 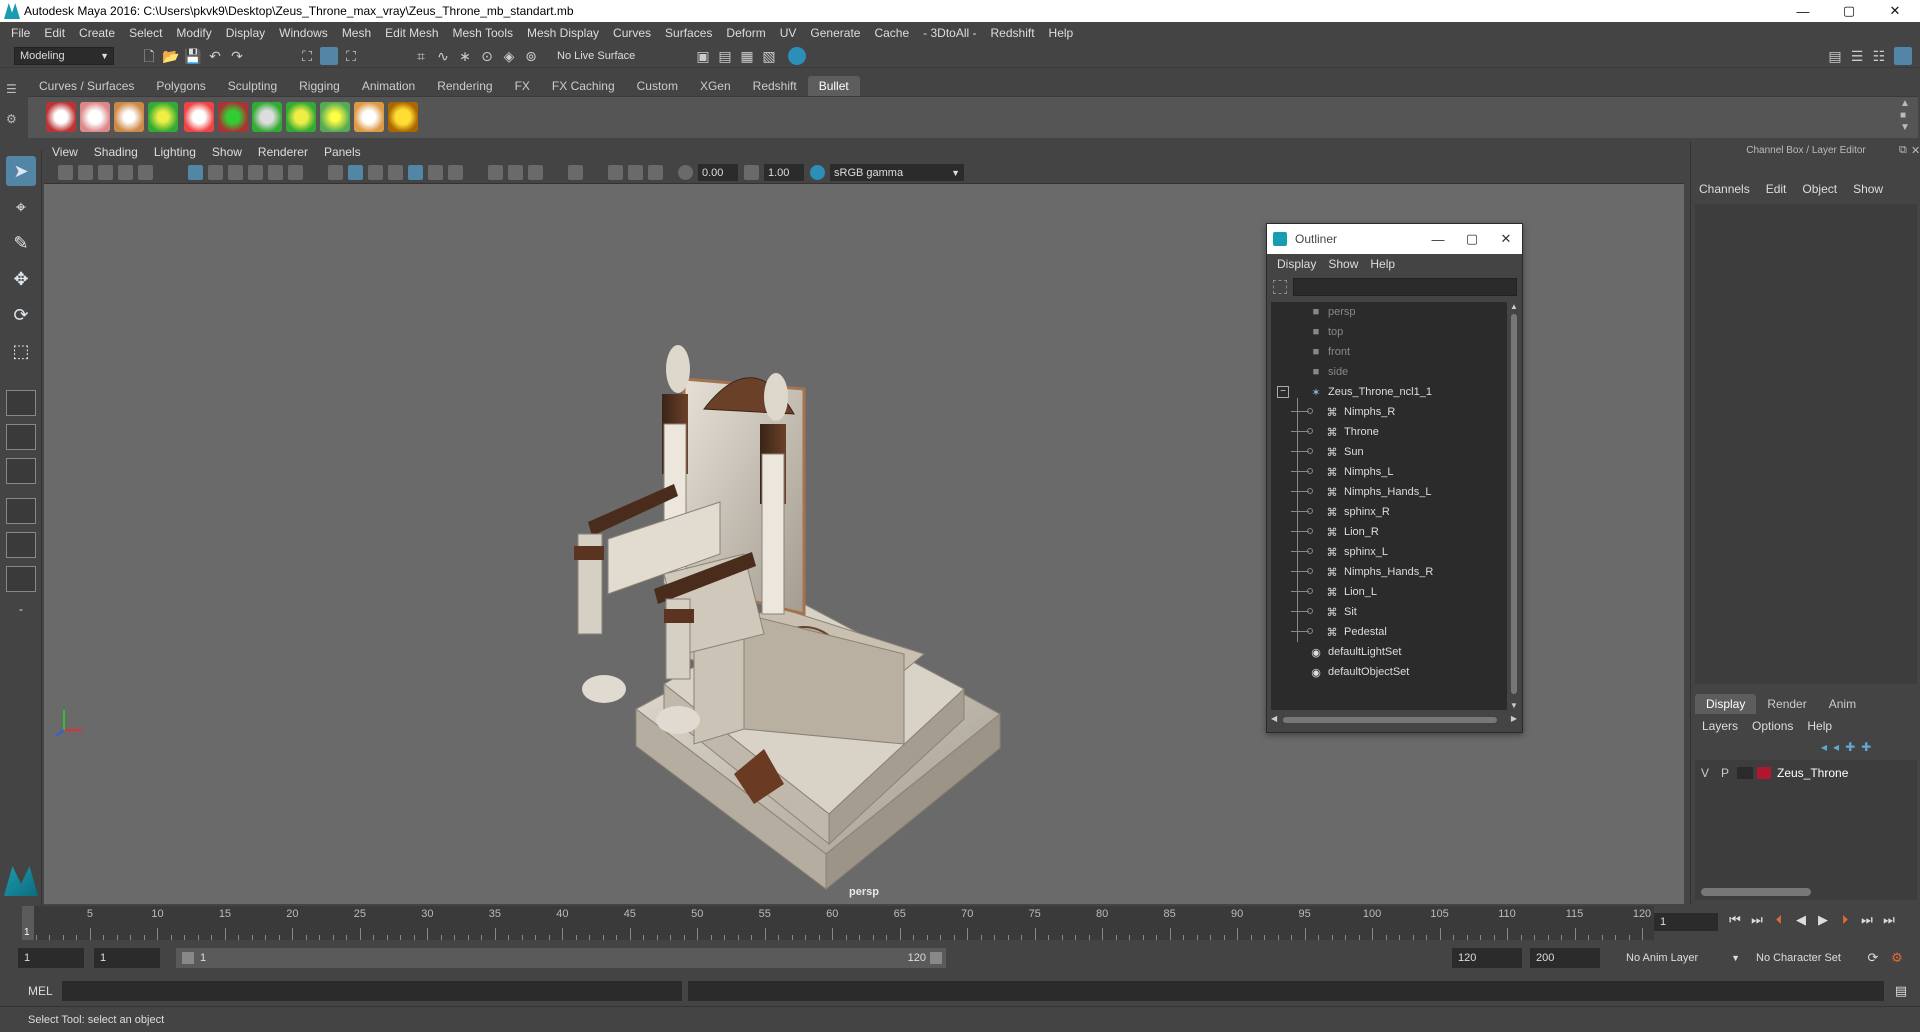 What do you see at coordinates (235, 172) in the screenshot?
I see `resolution-gate-icon` at bounding box center [235, 172].